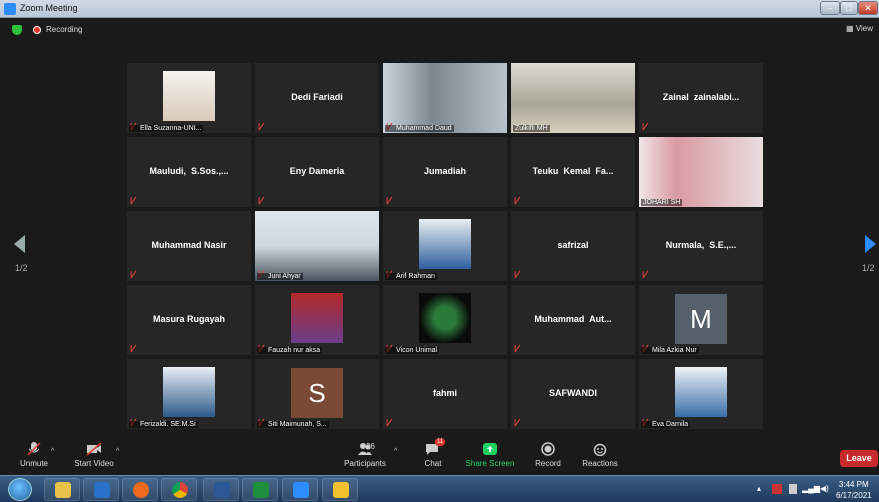 The height and width of the screenshot is (502, 879). I want to click on taskbar-explorer, so click(62, 489).